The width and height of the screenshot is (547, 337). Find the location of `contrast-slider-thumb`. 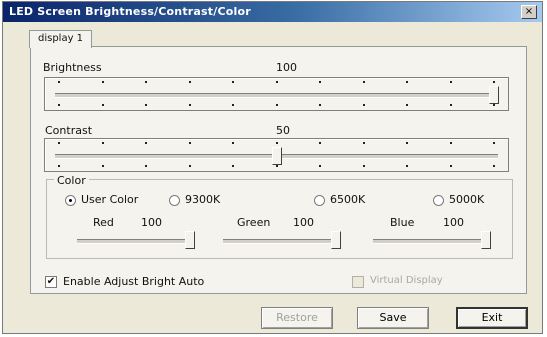

contrast-slider-thumb is located at coordinates (276, 156).